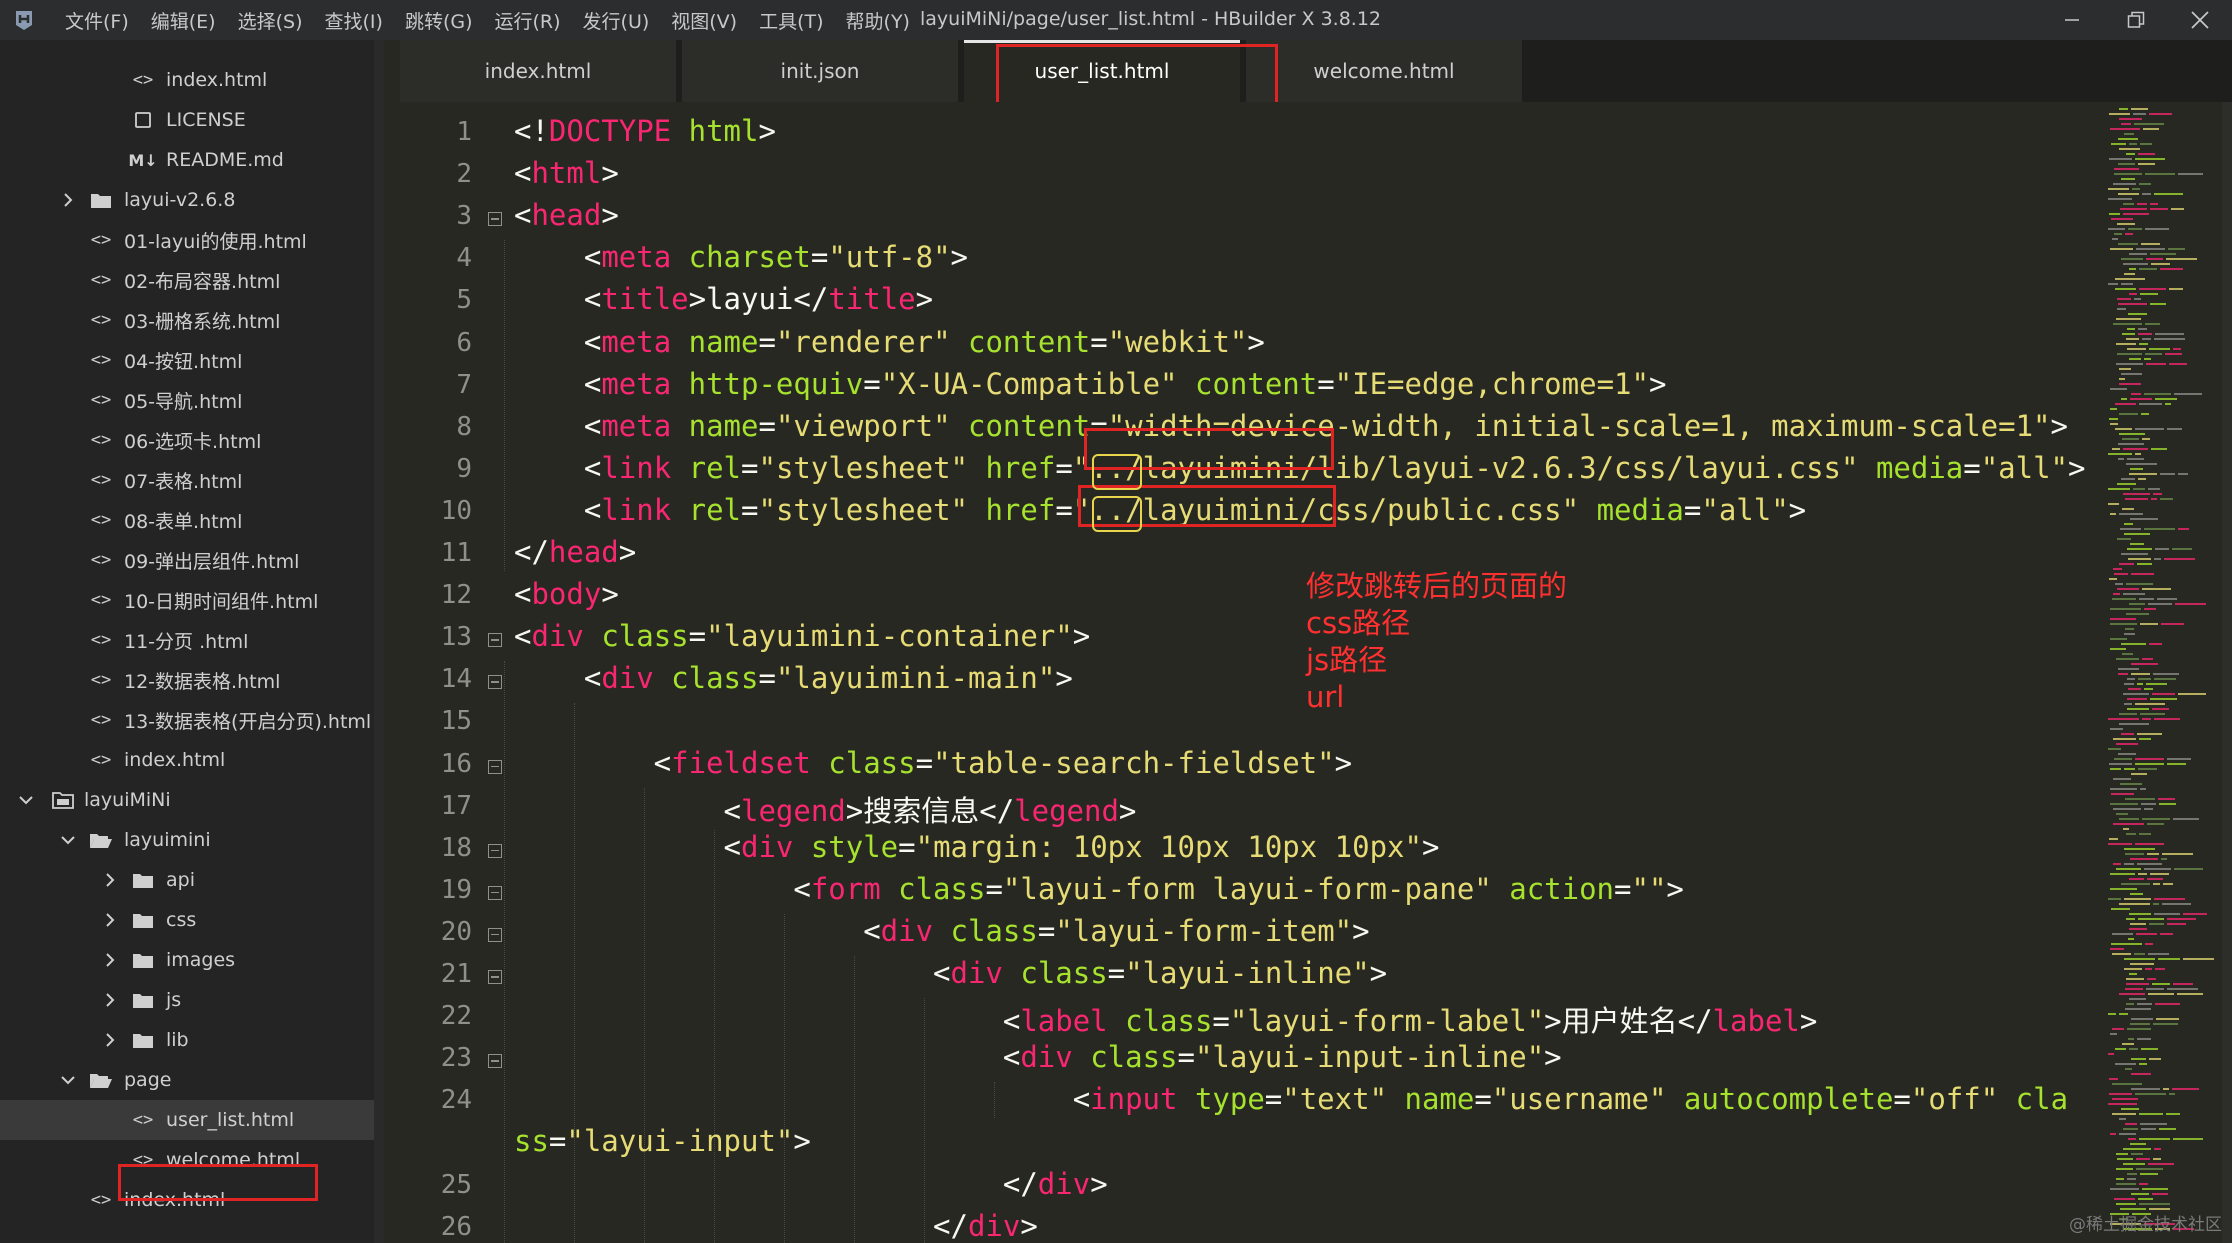 Image resolution: width=2232 pixels, height=1243 pixels. Describe the element at coordinates (379, 641) in the screenshot. I see `sidebar-scrollbar` at that location.